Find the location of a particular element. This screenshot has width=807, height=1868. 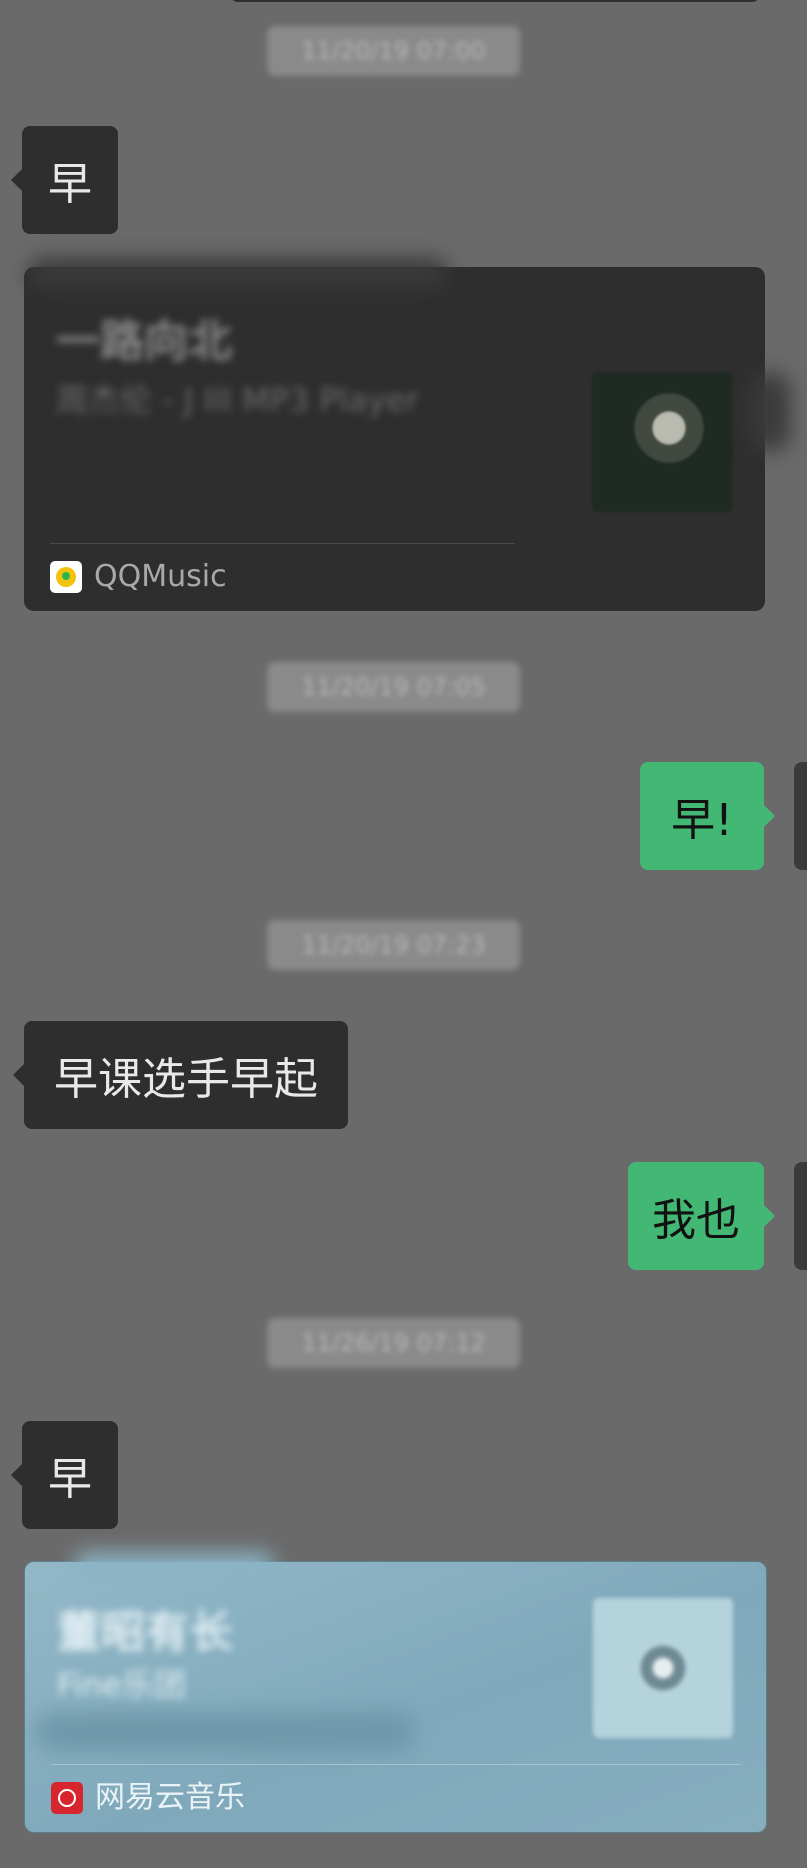

song-artist: 周杰伦 - J III MP3 Player is located at coordinates (238, 400).